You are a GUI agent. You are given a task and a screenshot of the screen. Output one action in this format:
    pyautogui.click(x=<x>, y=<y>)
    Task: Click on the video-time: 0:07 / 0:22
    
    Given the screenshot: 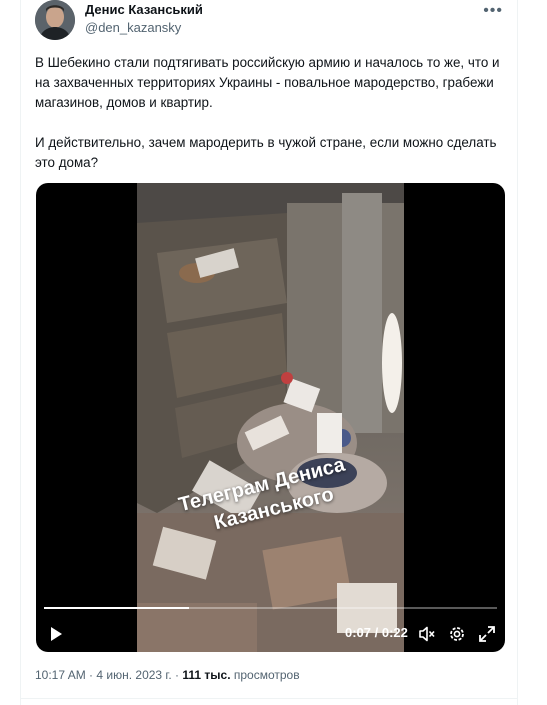 What is the action you would take?
    pyautogui.click(x=376, y=632)
    